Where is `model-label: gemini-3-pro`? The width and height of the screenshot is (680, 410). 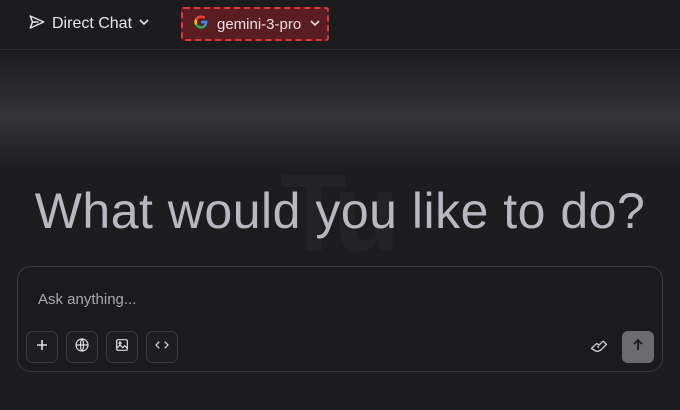 model-label: gemini-3-pro is located at coordinates (259, 24).